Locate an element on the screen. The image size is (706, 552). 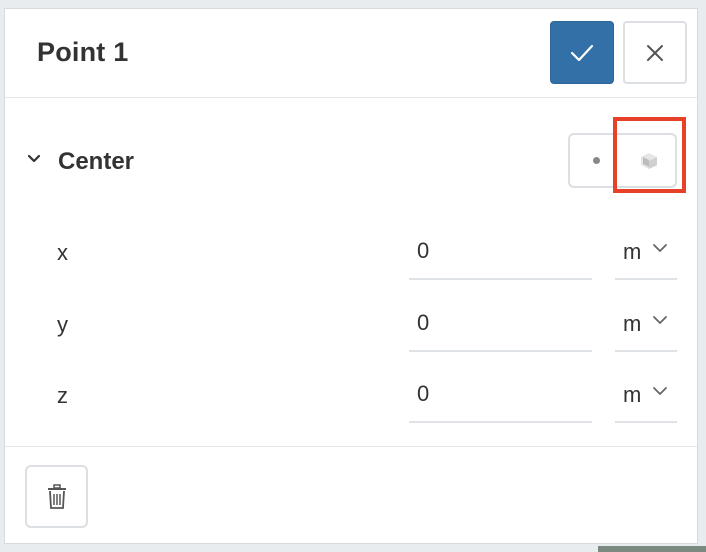
x-value-input: 0 is located at coordinates (500, 248).